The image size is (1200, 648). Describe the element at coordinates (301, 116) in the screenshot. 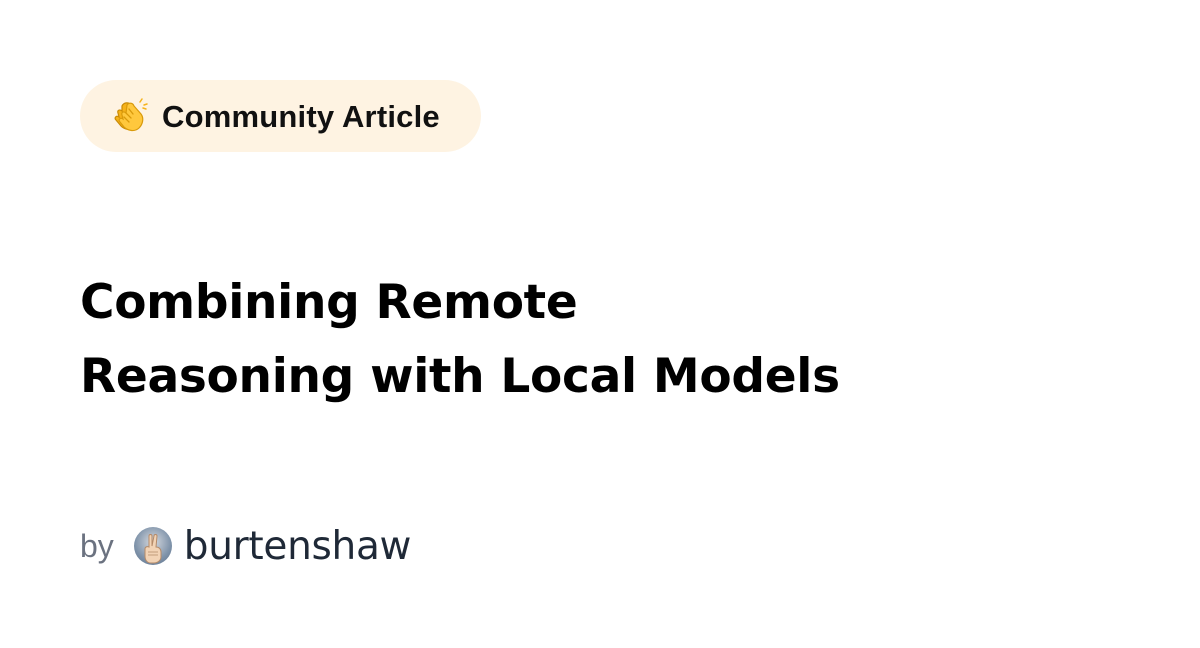

I see `badge-label: Community Article` at that location.